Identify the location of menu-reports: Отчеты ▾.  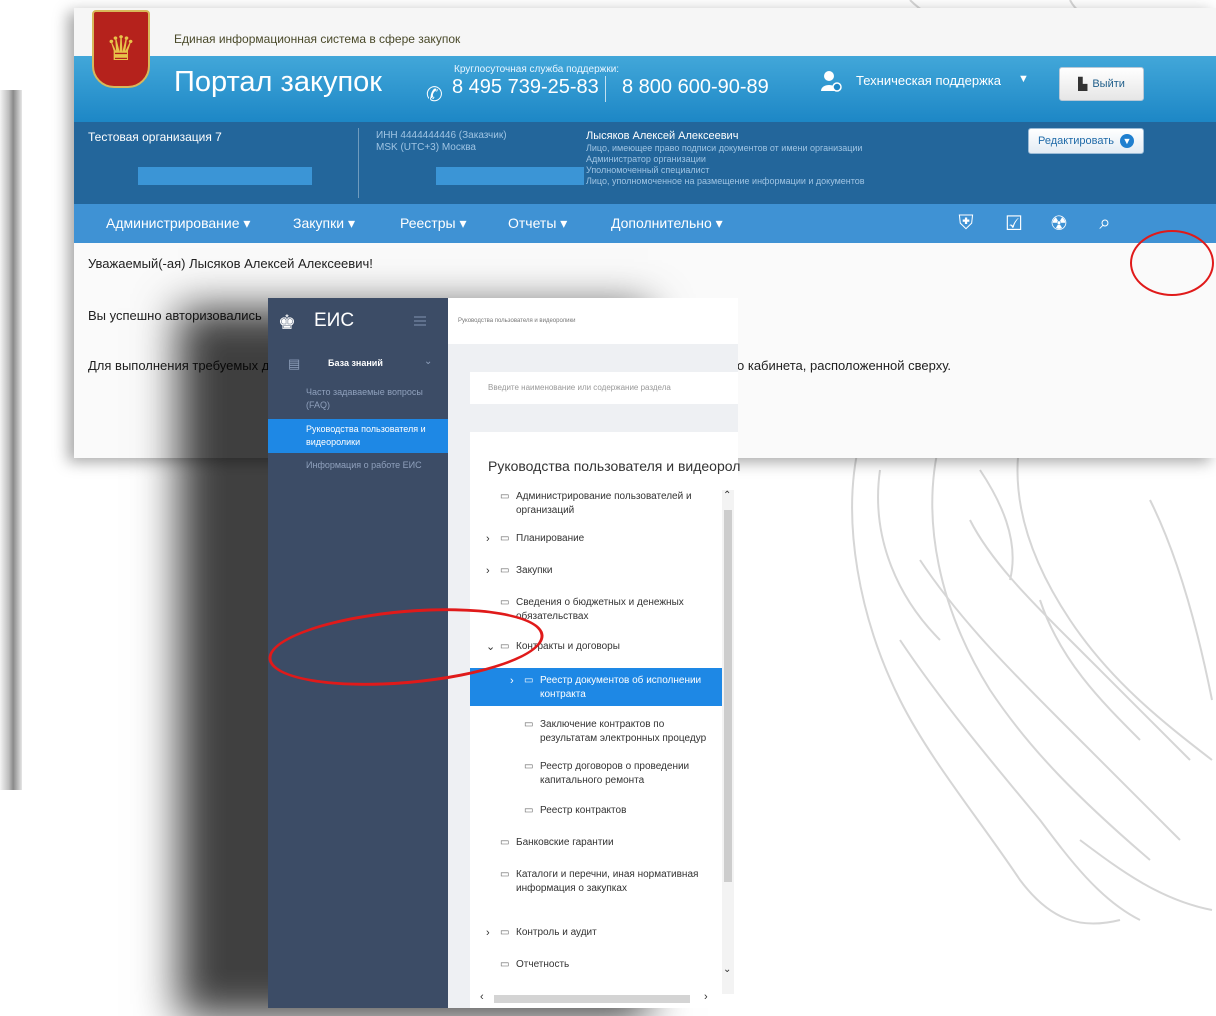
(537, 223).